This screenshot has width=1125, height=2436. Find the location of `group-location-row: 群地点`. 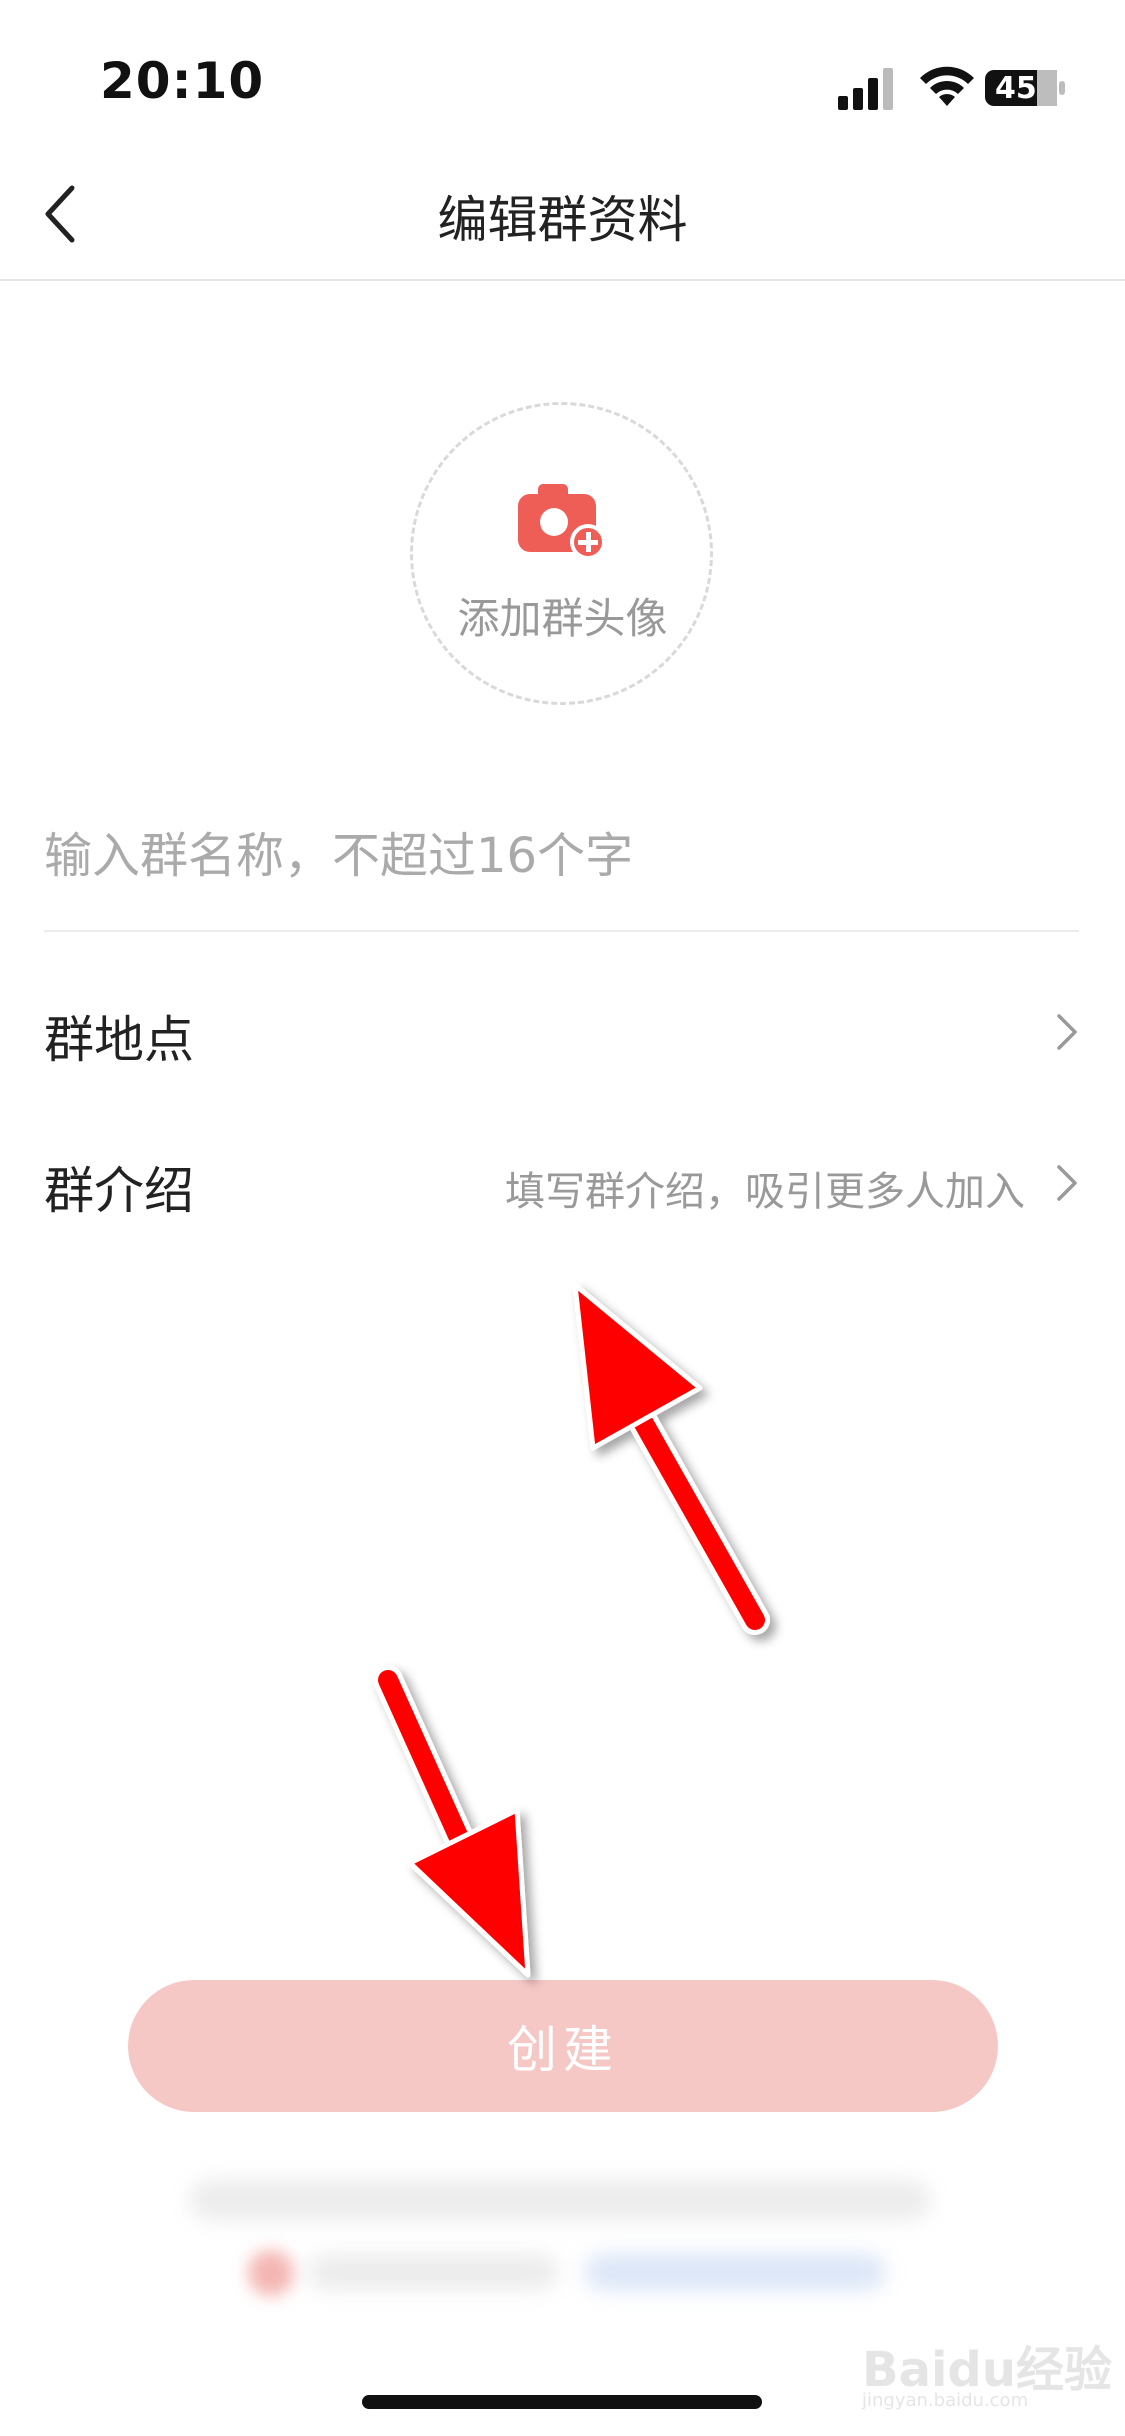

group-location-row: 群地点 is located at coordinates (562, 1032).